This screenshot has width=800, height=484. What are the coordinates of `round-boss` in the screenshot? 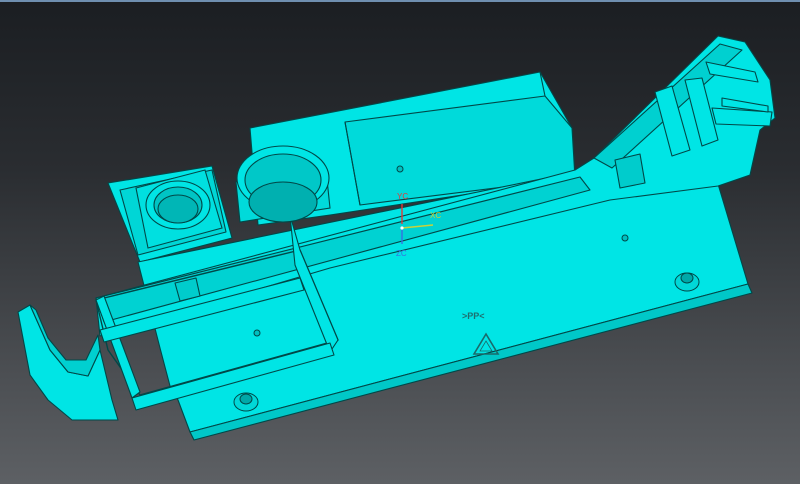 It's located at (283, 184).